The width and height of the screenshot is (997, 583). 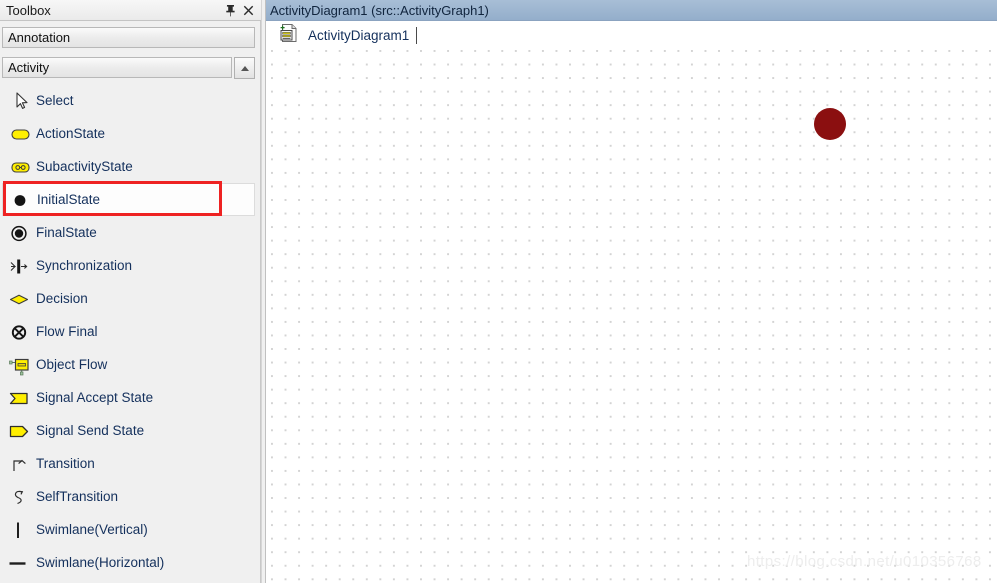 What do you see at coordinates (21, 332) in the screenshot?
I see `flow-final-icon` at bounding box center [21, 332].